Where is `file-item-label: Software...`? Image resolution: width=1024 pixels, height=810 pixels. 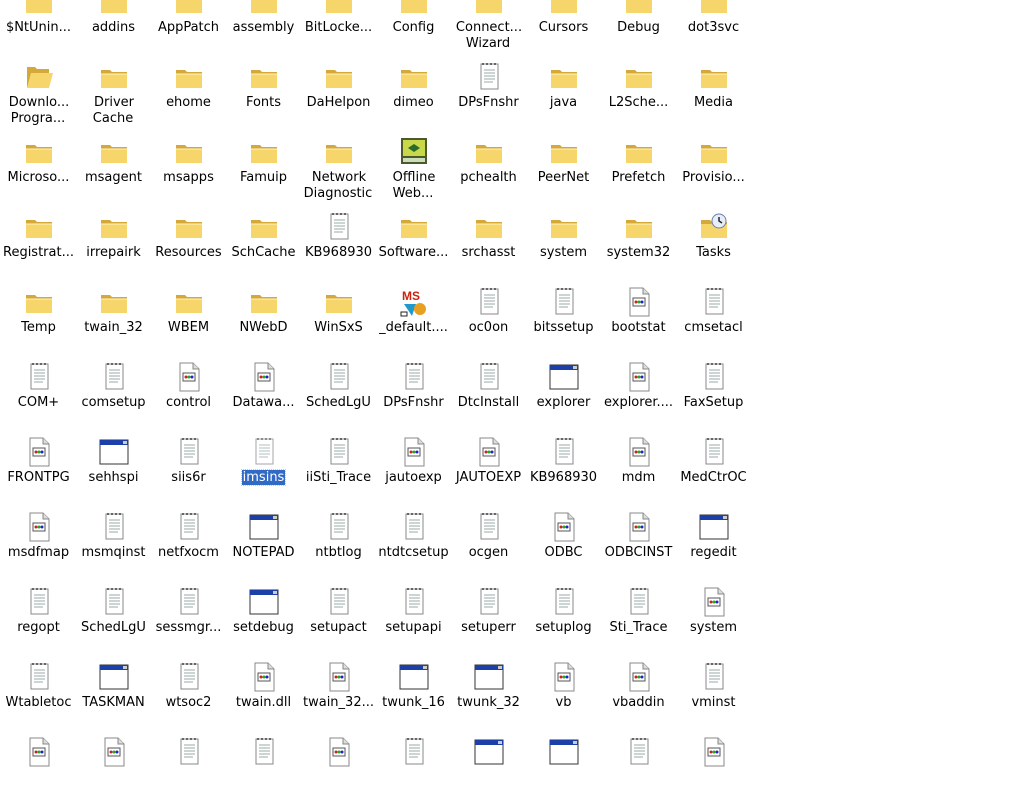 file-item-label: Software... is located at coordinates (413, 253).